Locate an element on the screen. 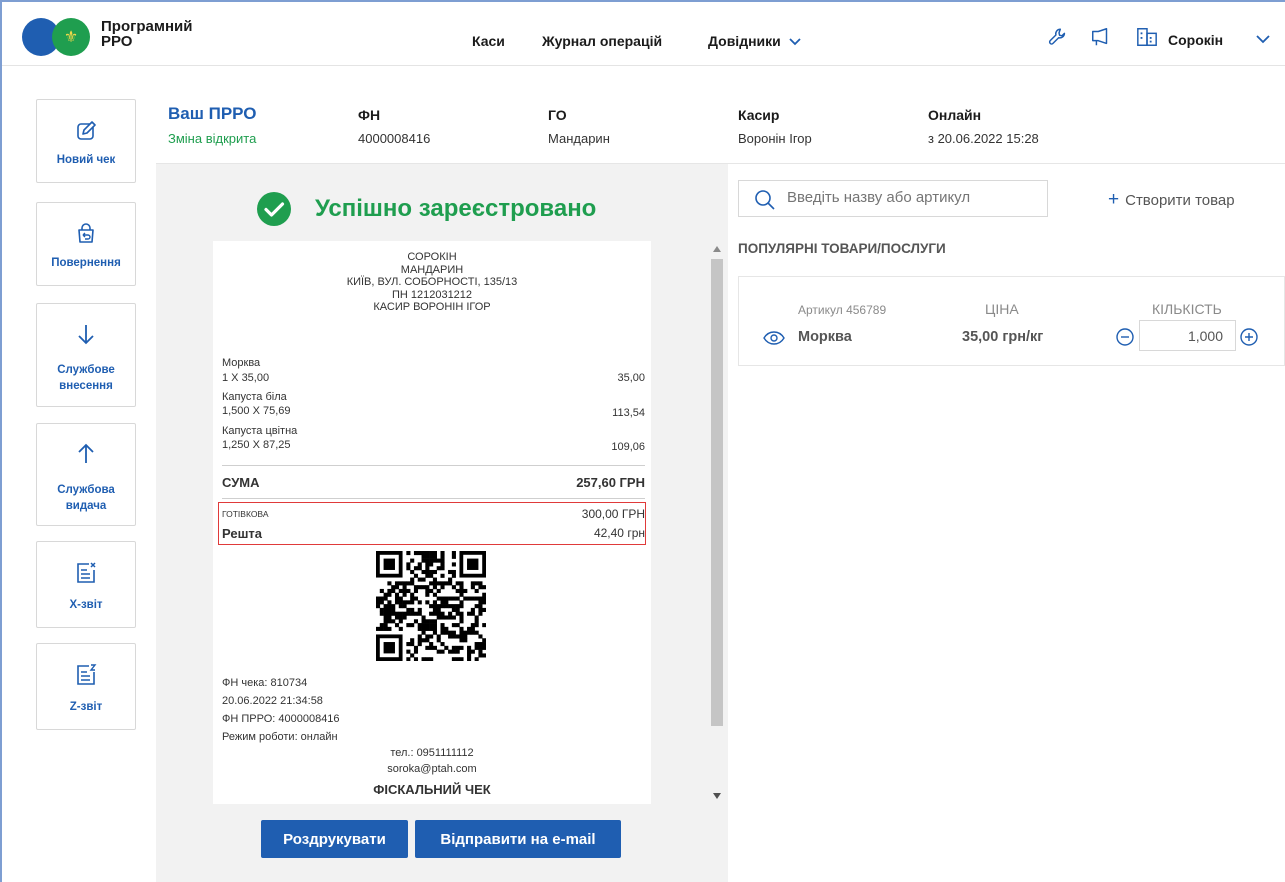 The height and width of the screenshot is (882, 1285). online-since: з 20.06.2022 15:28 is located at coordinates (983, 138).